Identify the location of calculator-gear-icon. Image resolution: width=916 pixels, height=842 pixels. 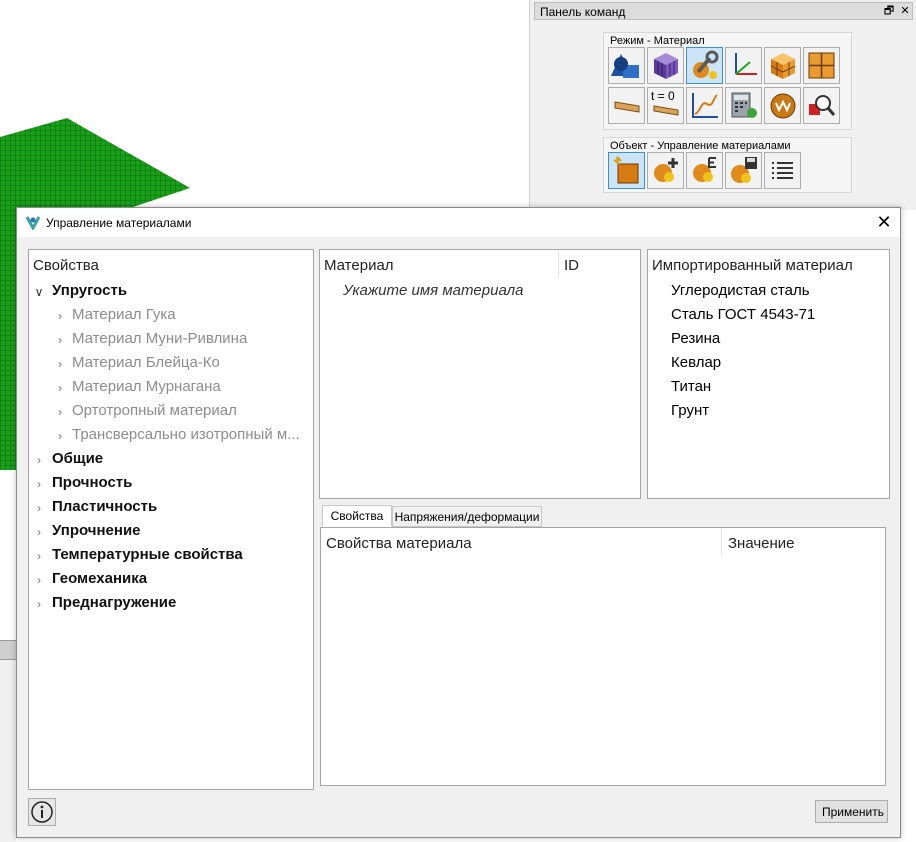
(744, 105).